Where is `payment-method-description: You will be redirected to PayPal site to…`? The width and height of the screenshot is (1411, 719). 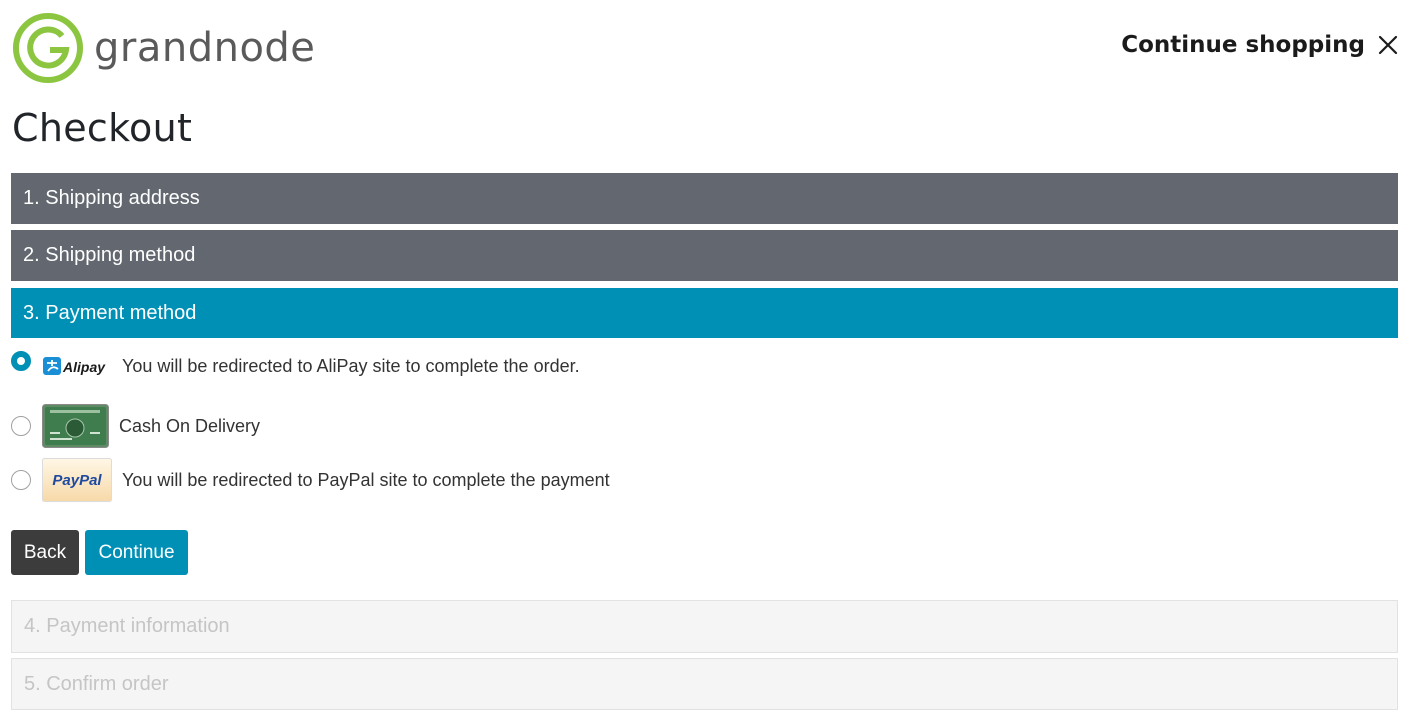 payment-method-description: You will be redirected to PayPal site to… is located at coordinates (366, 479).